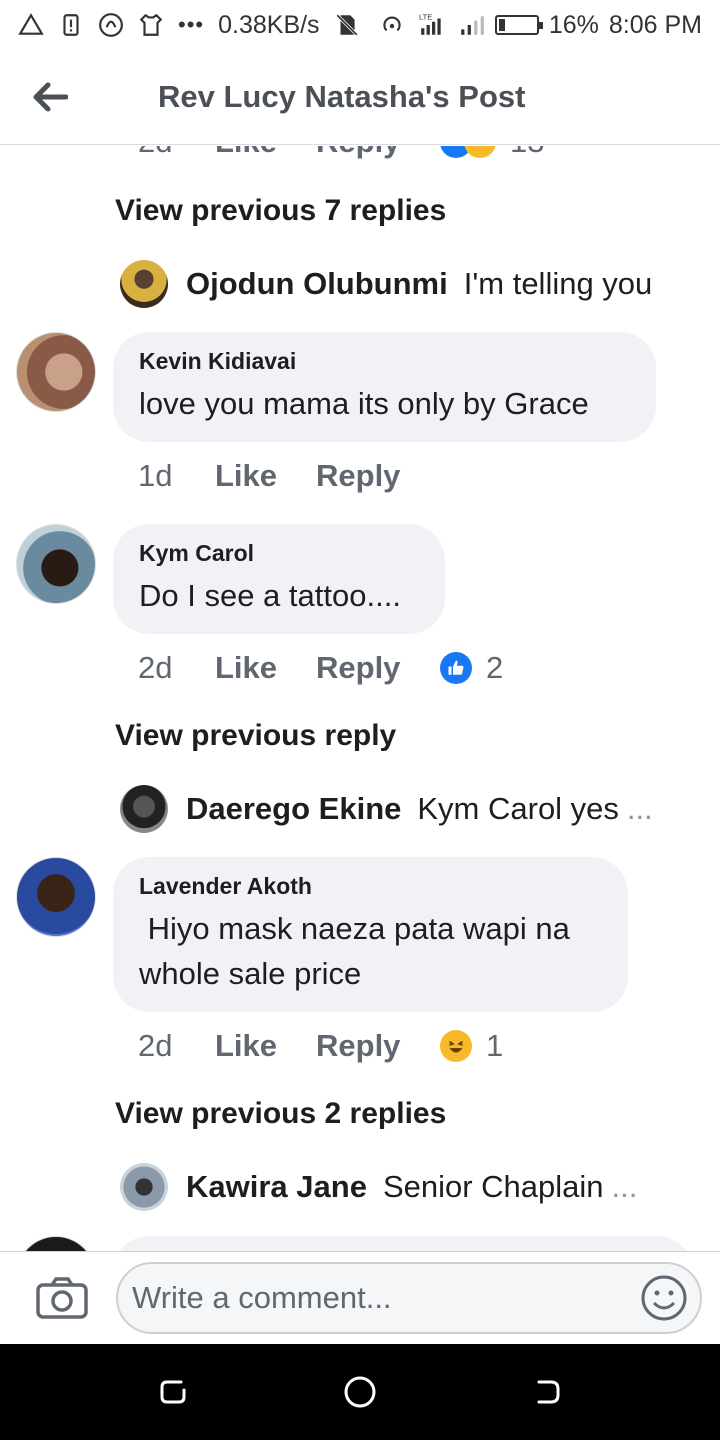 This screenshot has height=1440, width=720. I want to click on no-sim-icon, so click(346, 25).